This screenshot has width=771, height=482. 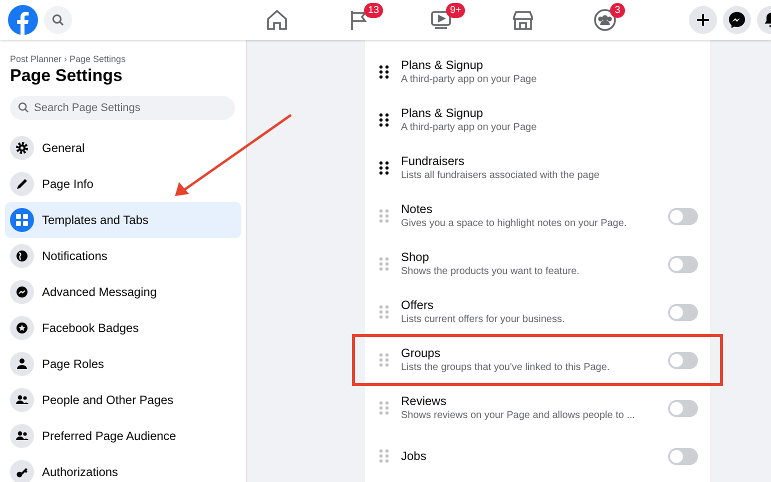 I want to click on tab-description: Lists current offers for your business., so click(x=483, y=319).